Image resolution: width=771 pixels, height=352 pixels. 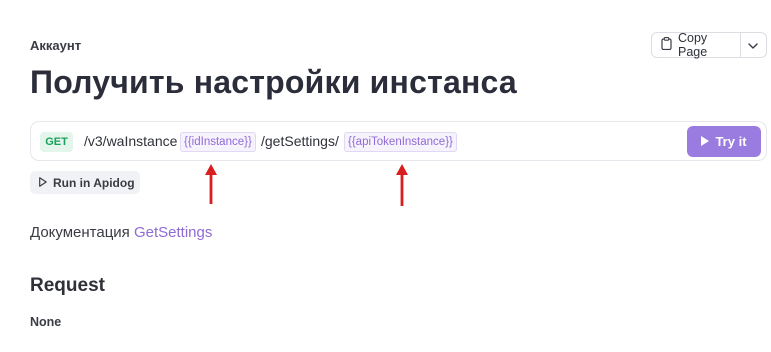 I want to click on run-in-apidog-button: Run in Apidog, so click(x=85, y=182).